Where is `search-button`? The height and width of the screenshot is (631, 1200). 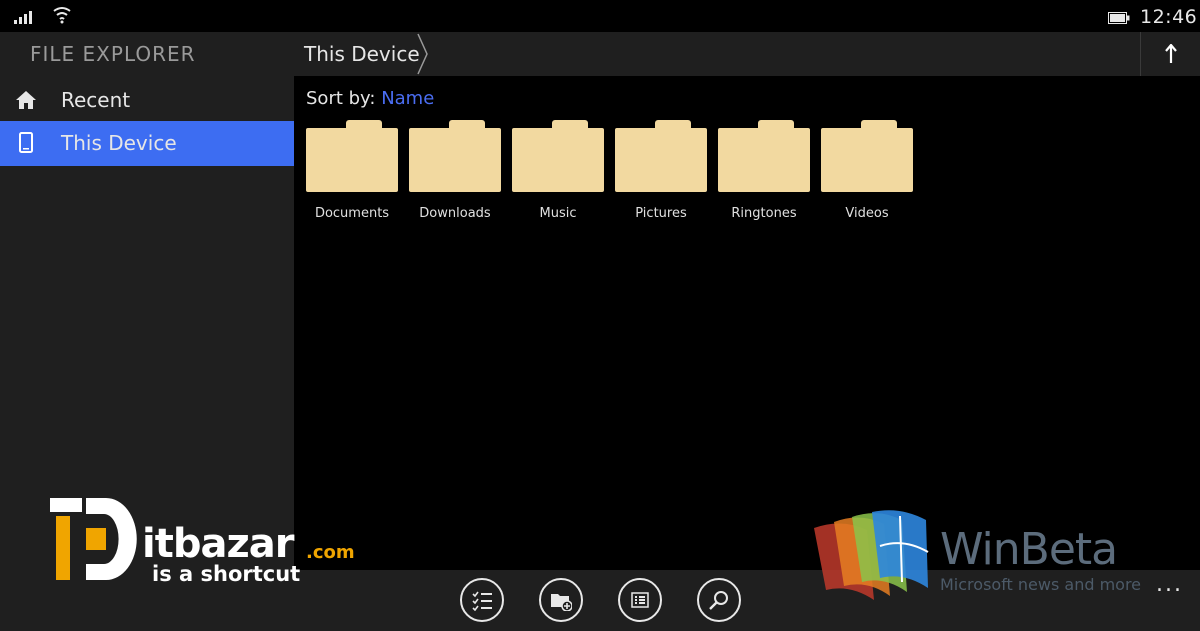
search-button is located at coordinates (719, 600).